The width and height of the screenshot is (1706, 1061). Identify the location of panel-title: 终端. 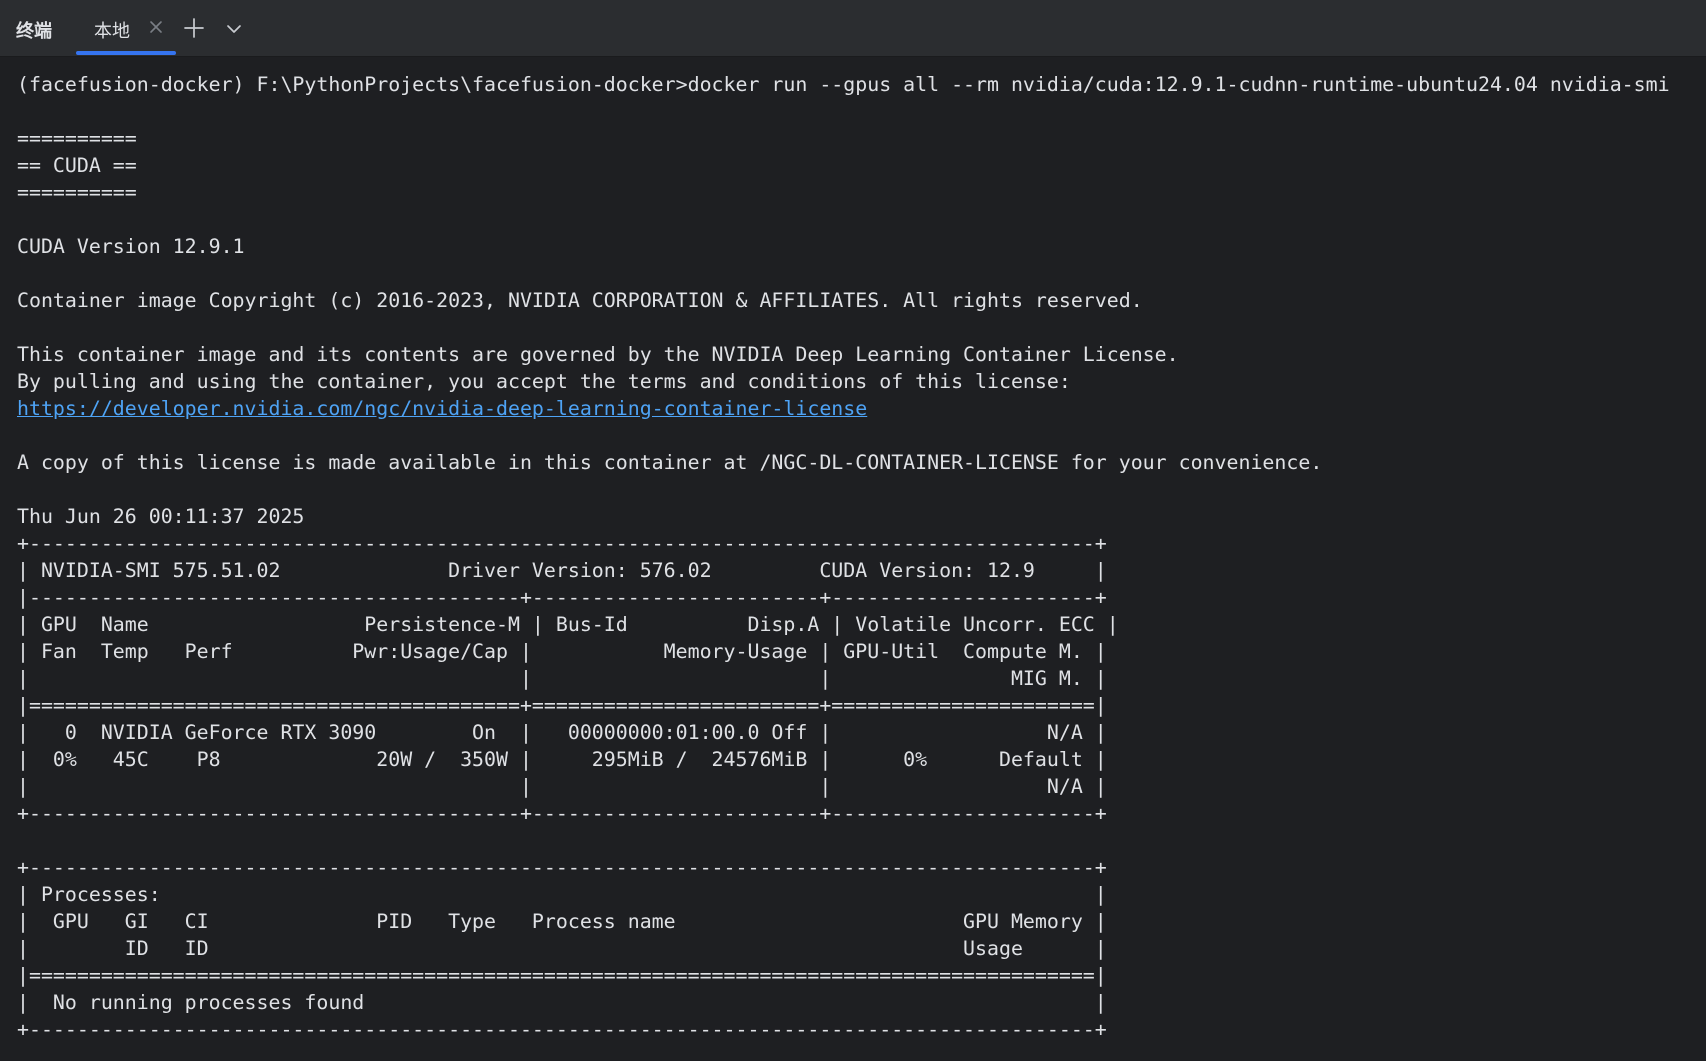
(34, 31).